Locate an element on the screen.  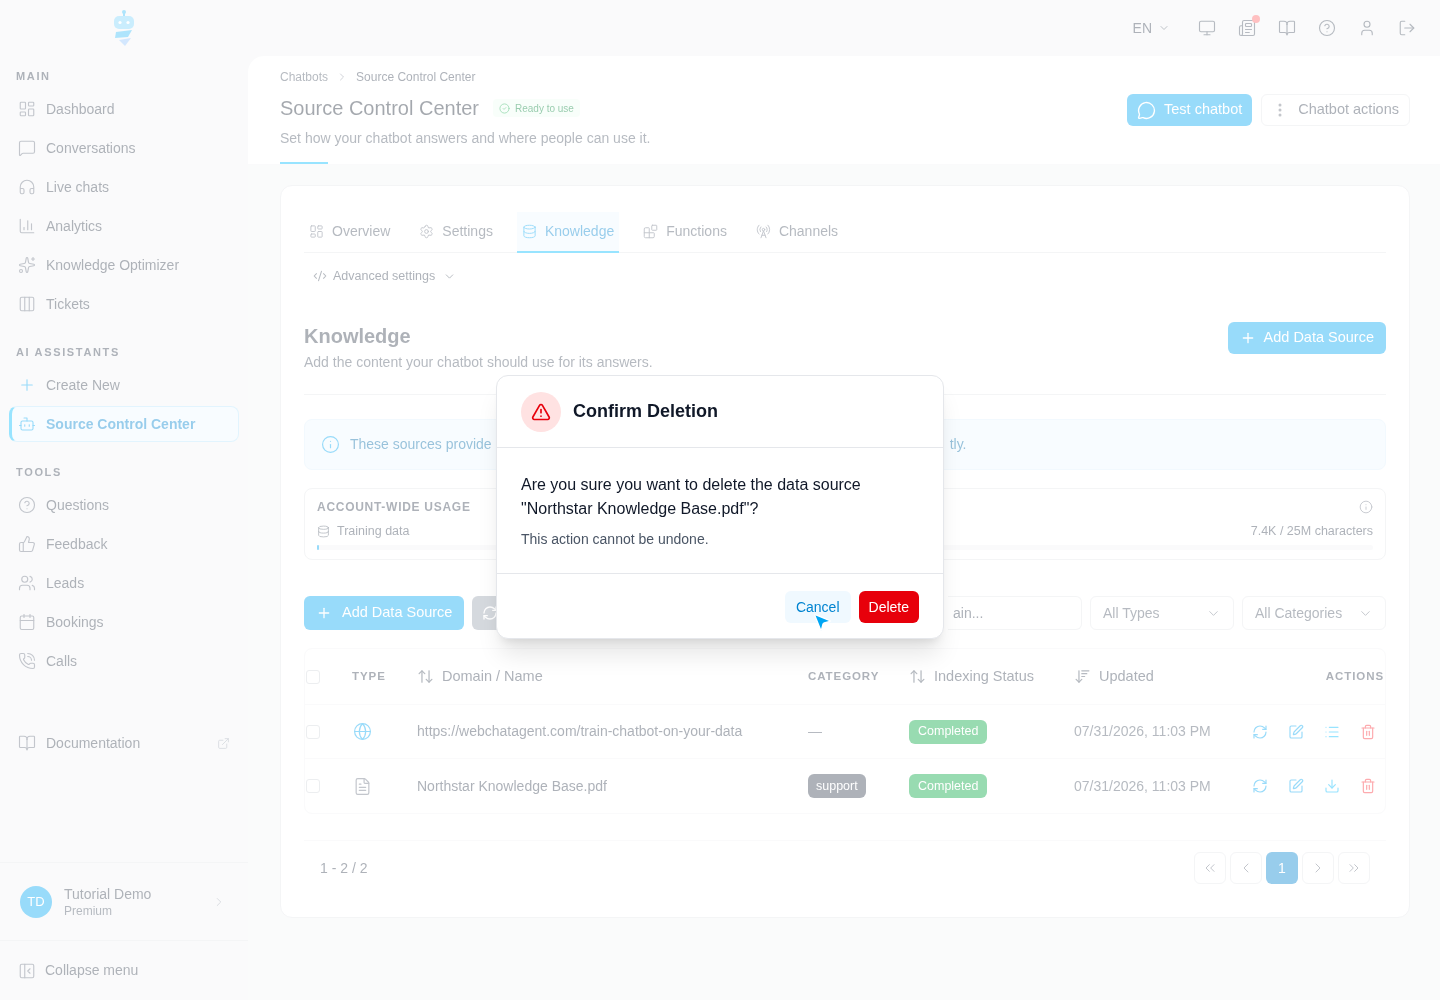
table-cell-text: 07/31/2026, 11:03 PM is located at coordinates (1142, 731).